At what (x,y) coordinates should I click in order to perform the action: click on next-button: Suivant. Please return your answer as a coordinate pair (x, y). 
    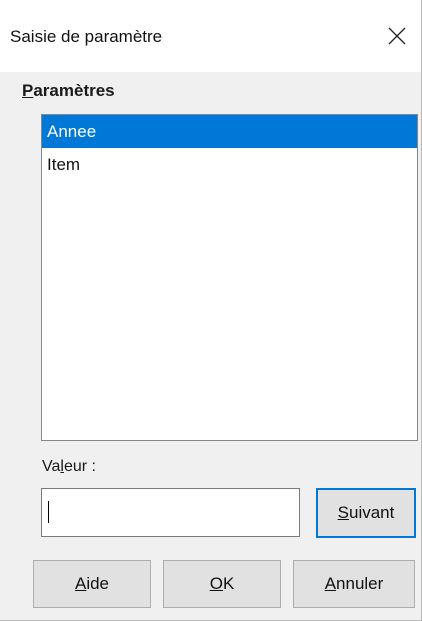
    Looking at the image, I should click on (366, 513).